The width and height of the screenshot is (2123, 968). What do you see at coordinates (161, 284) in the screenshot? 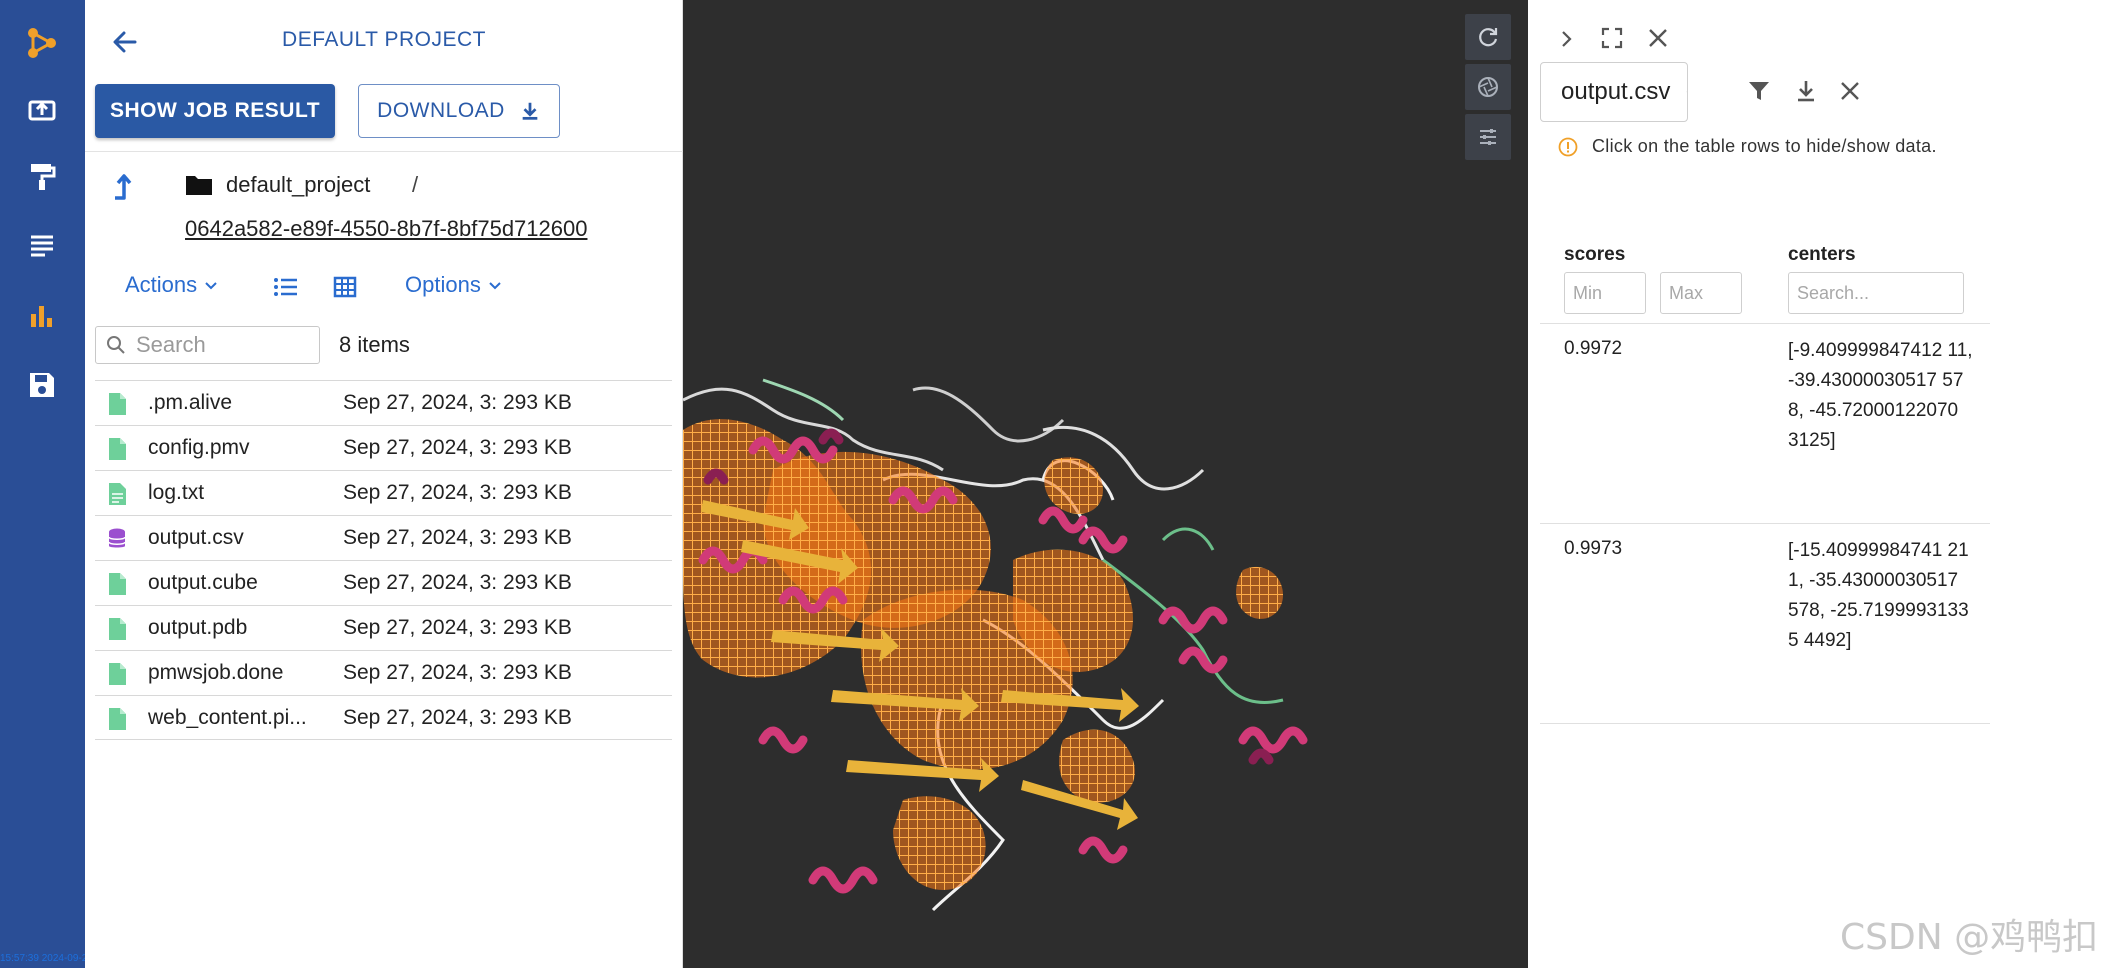
I see `actions-label: Actions` at bounding box center [161, 284].